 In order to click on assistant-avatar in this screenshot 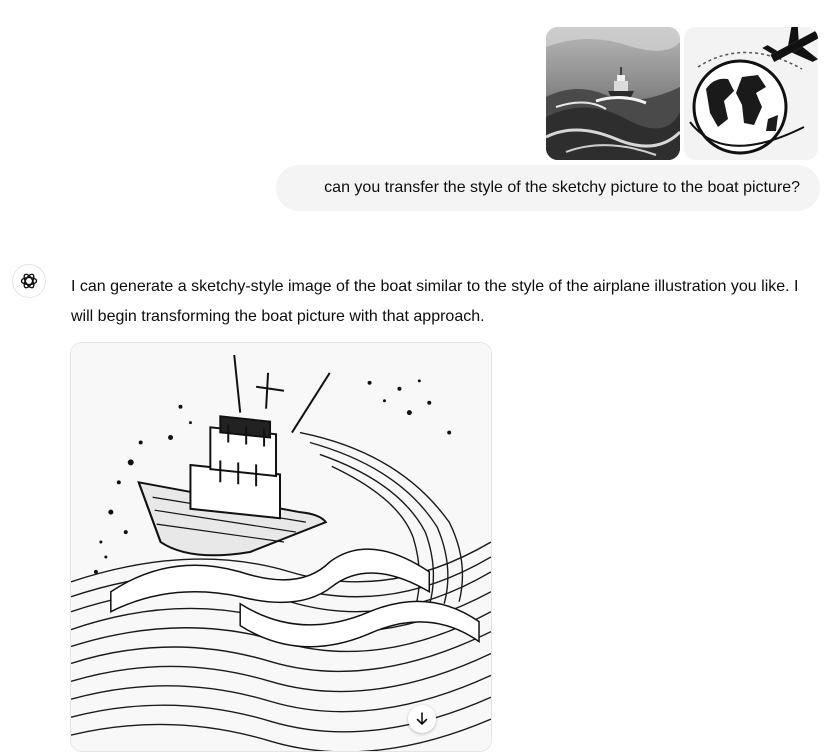, I will do `click(29, 281)`.